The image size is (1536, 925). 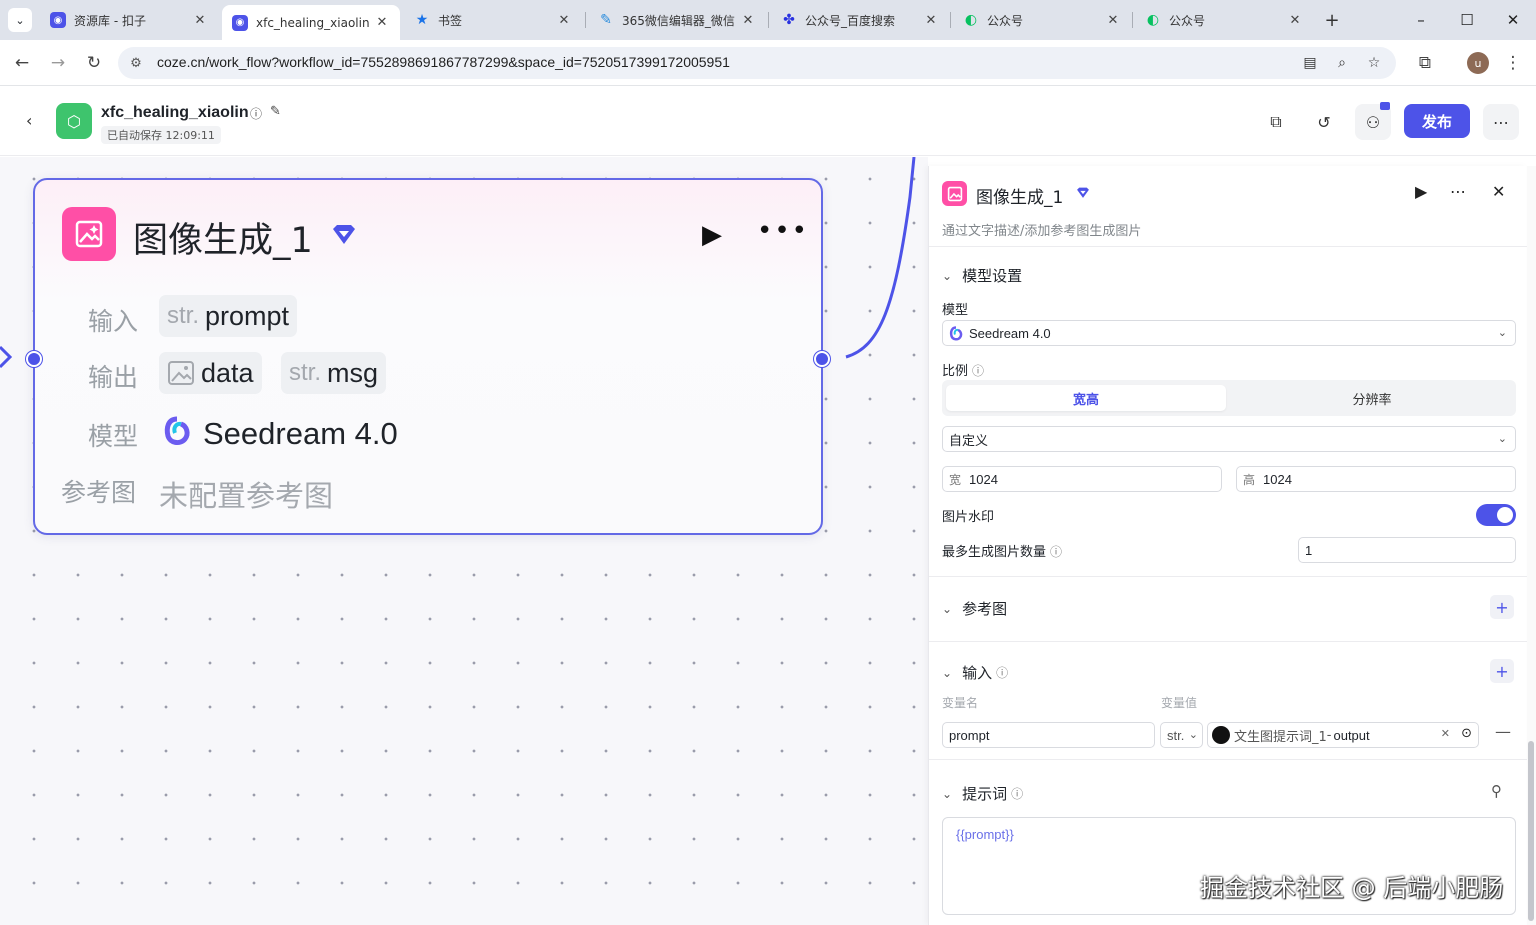 I want to click on prompt-section: ⌄ 提示词 ⓘ, so click(x=982, y=793).